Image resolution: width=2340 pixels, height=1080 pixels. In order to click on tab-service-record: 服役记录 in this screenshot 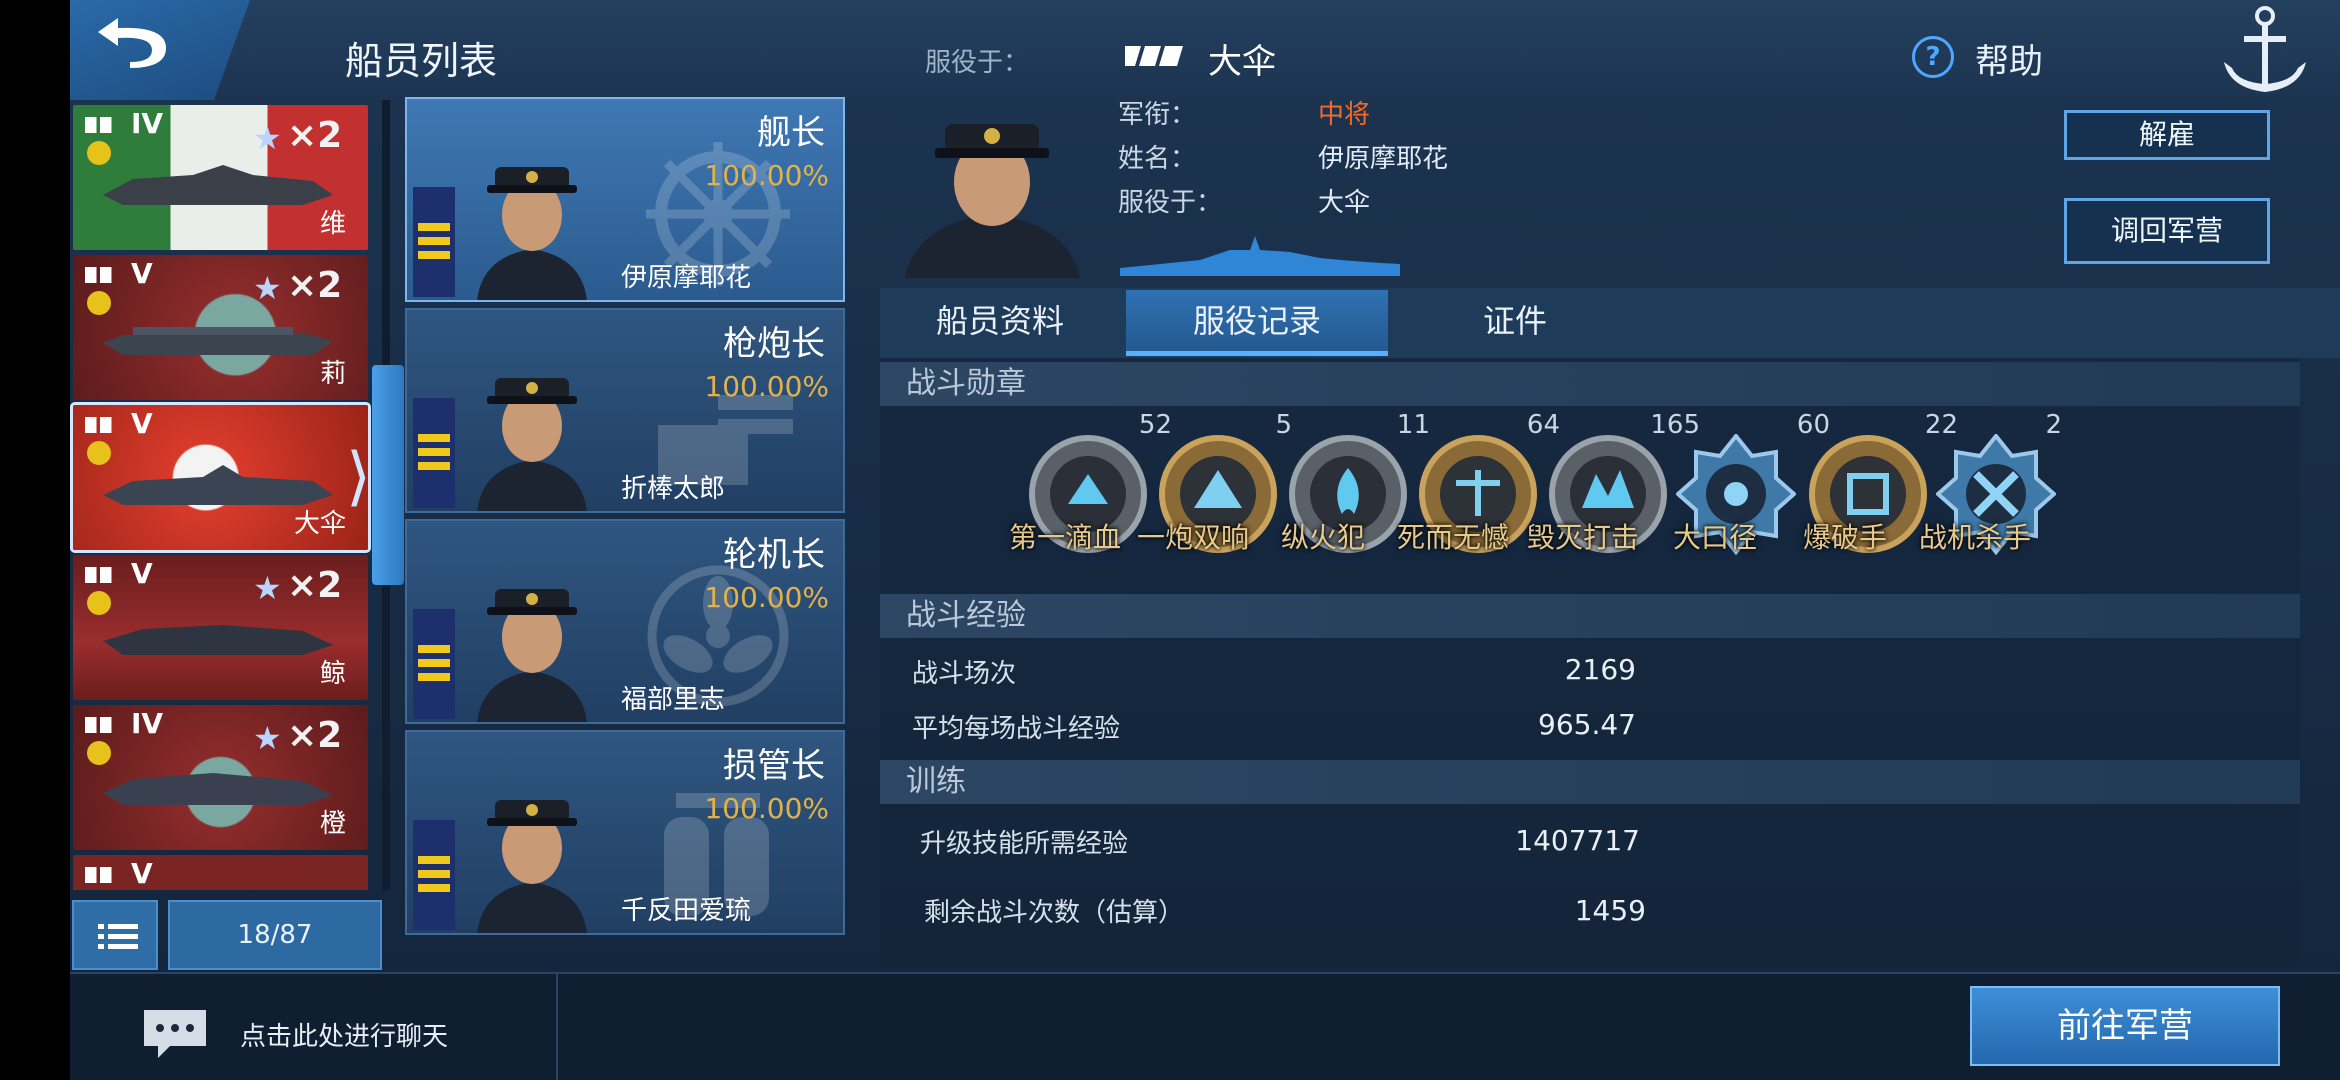, I will do `click(1257, 323)`.